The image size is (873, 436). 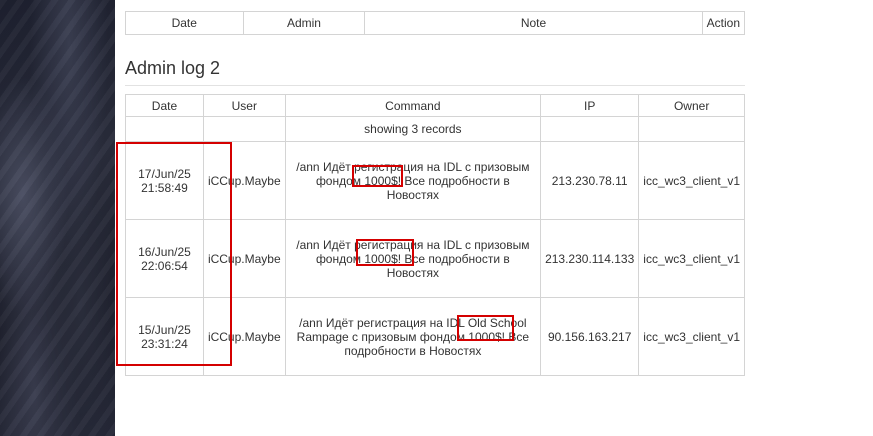 I want to click on section-title: Admin log 2, so click(x=173, y=68).